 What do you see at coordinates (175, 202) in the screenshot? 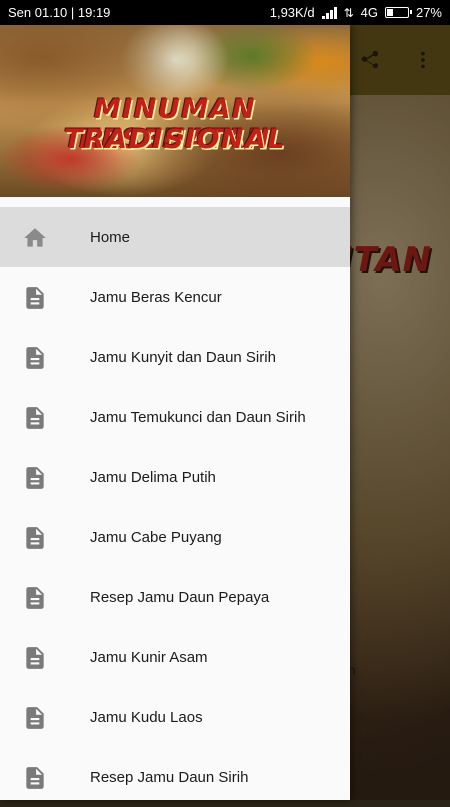
I see `header-divider` at bounding box center [175, 202].